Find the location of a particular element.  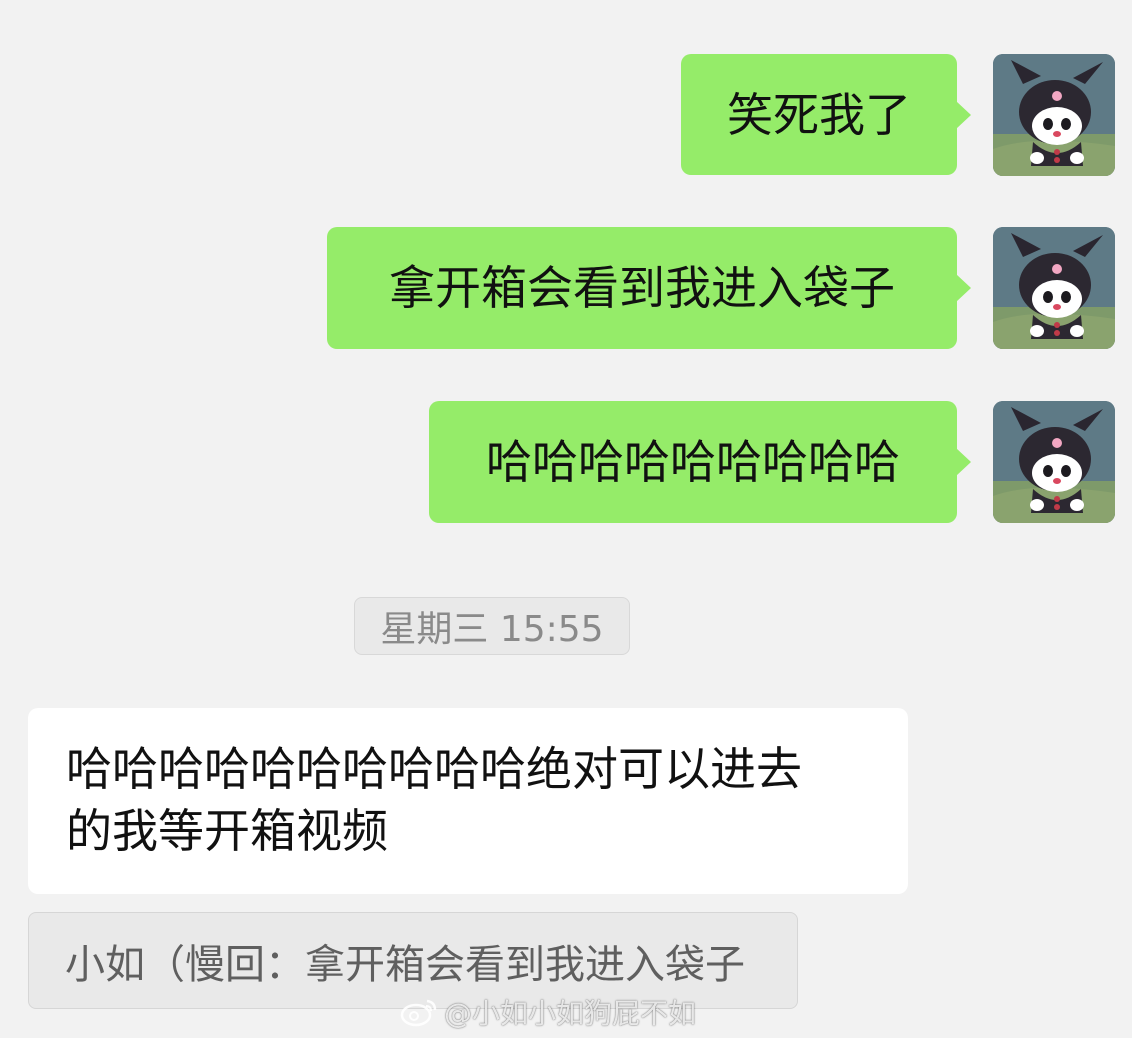

message-text: 拿开箱会看到我进入袋子 is located at coordinates (642, 288).